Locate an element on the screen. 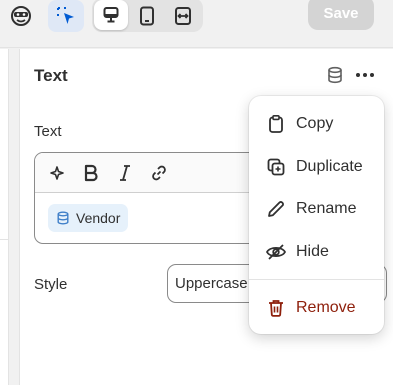  menu-item-label: Copy is located at coordinates (315, 123).